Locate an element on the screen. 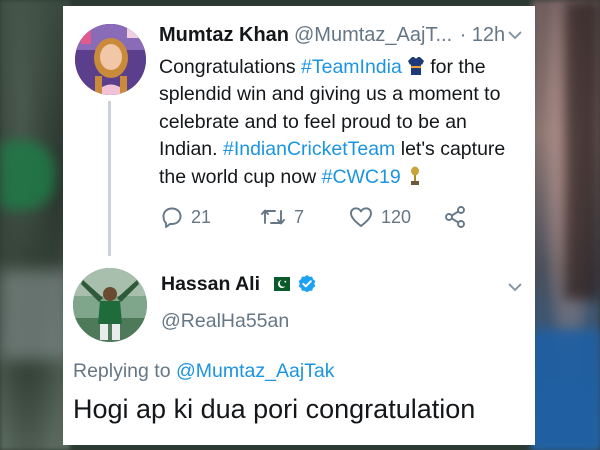  like-count: 120 is located at coordinates (396, 216).